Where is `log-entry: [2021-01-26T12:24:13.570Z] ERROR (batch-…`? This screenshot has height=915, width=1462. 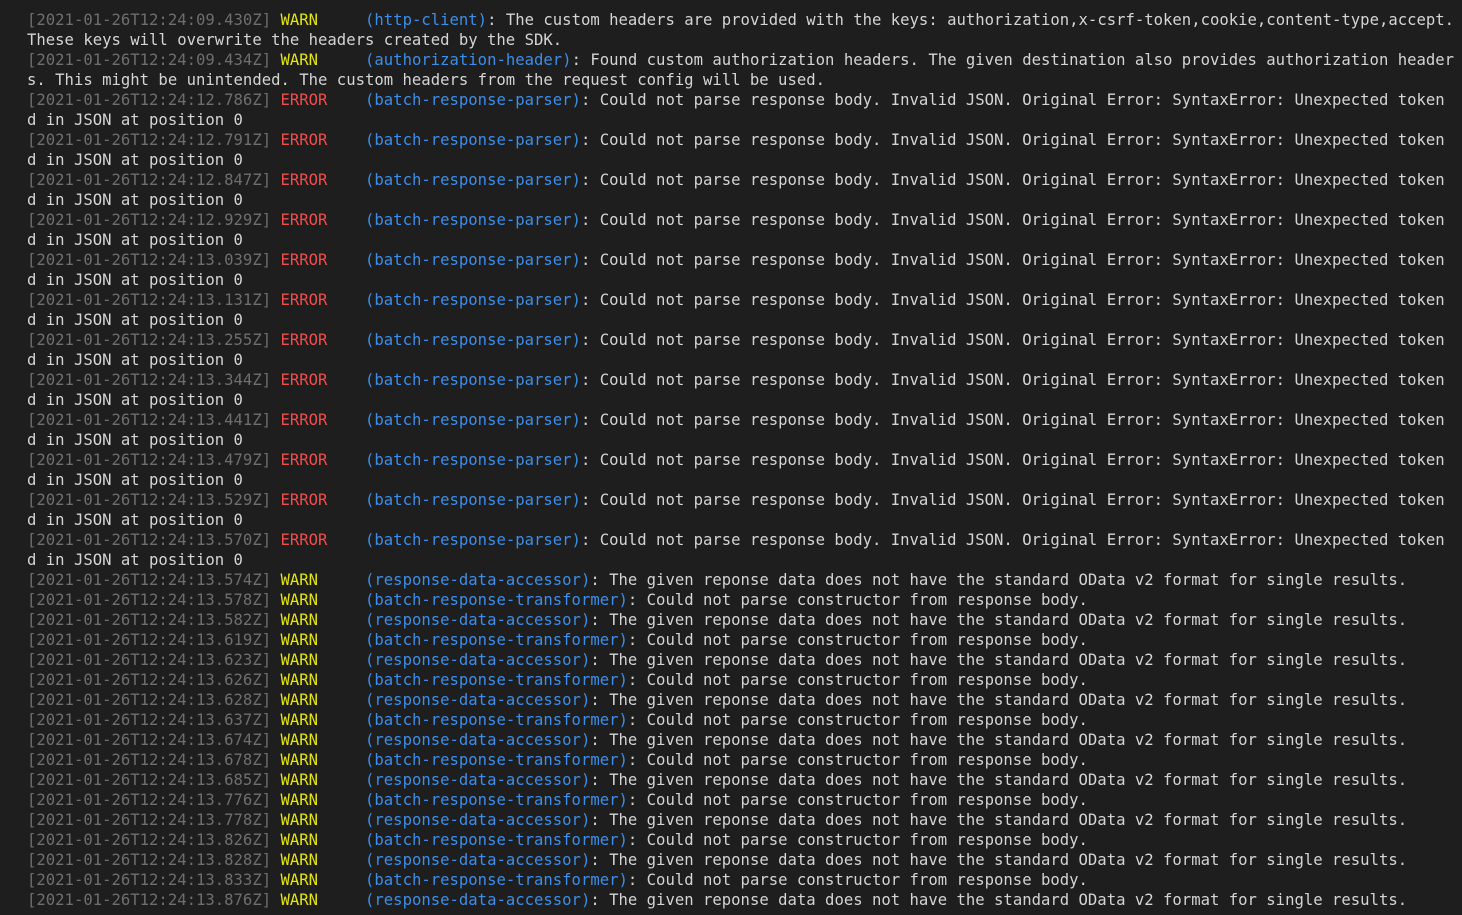
log-entry: [2021-01-26T12:24:13.570Z] ERROR (batch-… is located at coordinates (742, 550).